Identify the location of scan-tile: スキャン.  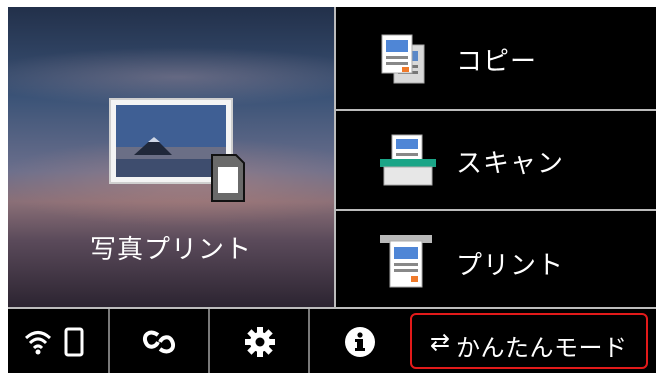
(496, 159).